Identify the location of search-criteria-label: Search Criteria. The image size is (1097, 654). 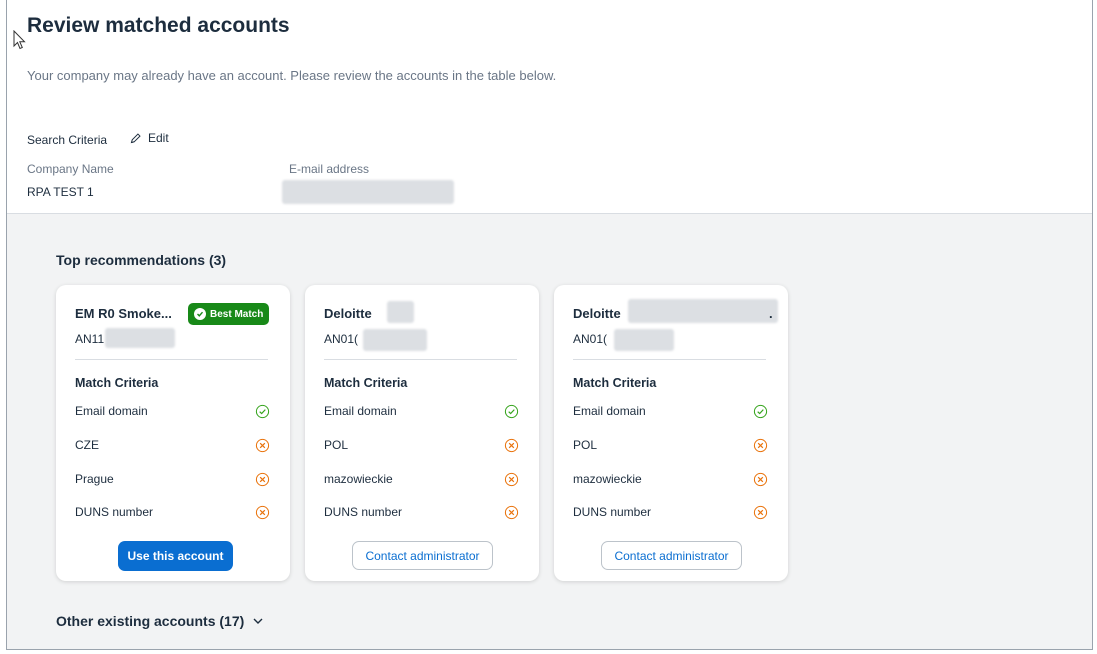
(67, 140).